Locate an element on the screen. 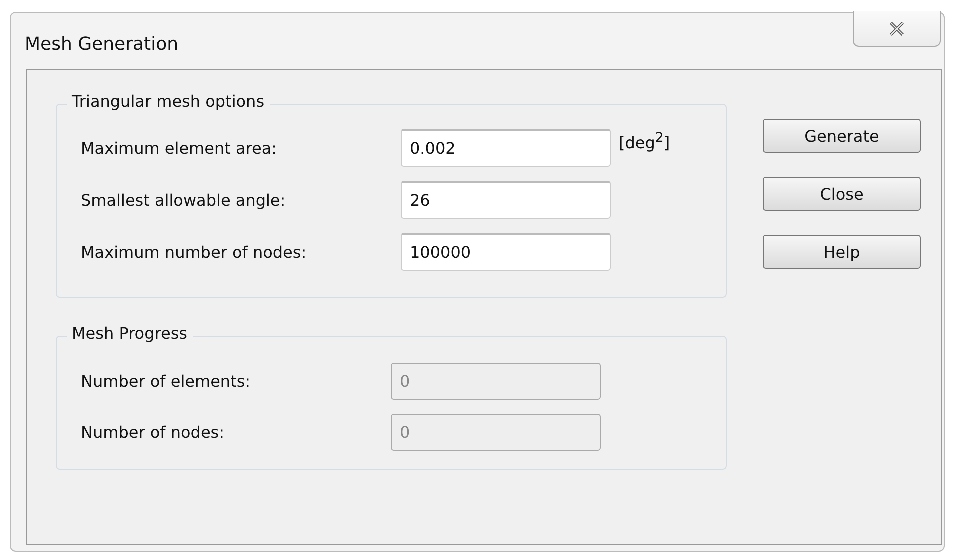 Image resolution: width=955 pixels, height=557 pixels. field-label: Maximum element area: is located at coordinates (179, 148).